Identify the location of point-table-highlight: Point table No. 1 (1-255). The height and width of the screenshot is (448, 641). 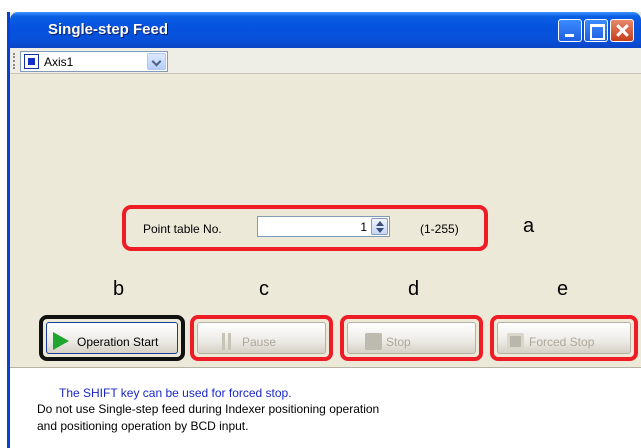
(305, 228).